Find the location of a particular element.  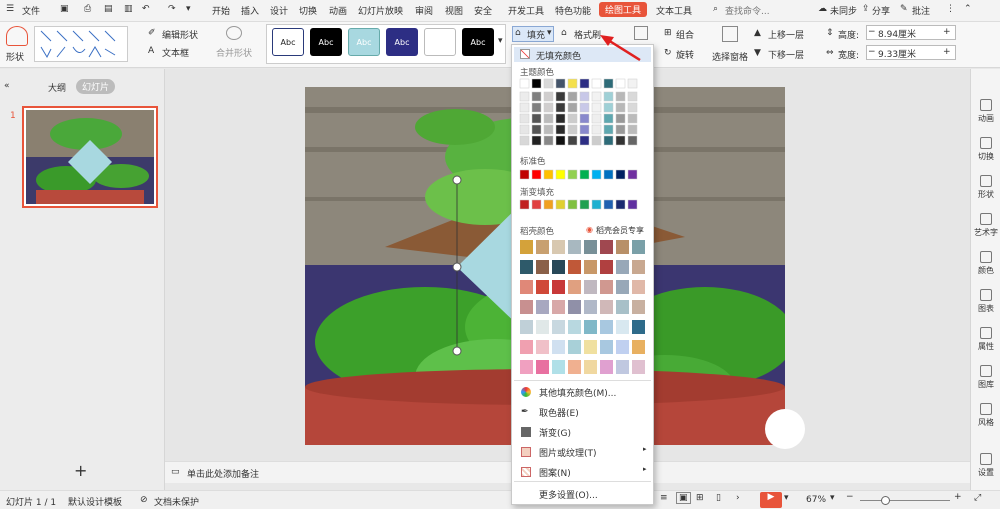

notes-placeholder: 单击此处添加备注 is located at coordinates (223, 473).